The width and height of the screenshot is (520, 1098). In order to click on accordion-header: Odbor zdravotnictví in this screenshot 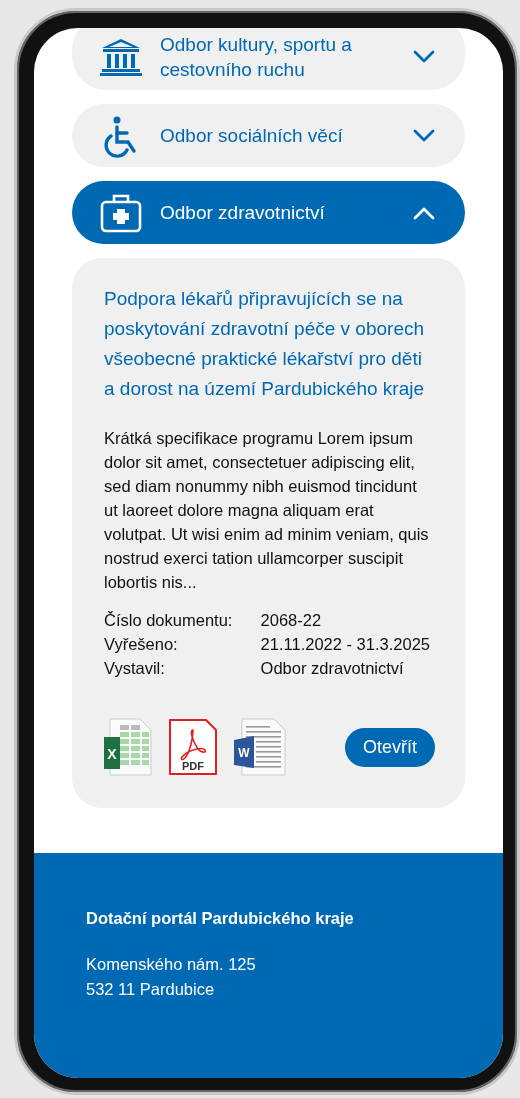, I will do `click(268, 212)`.